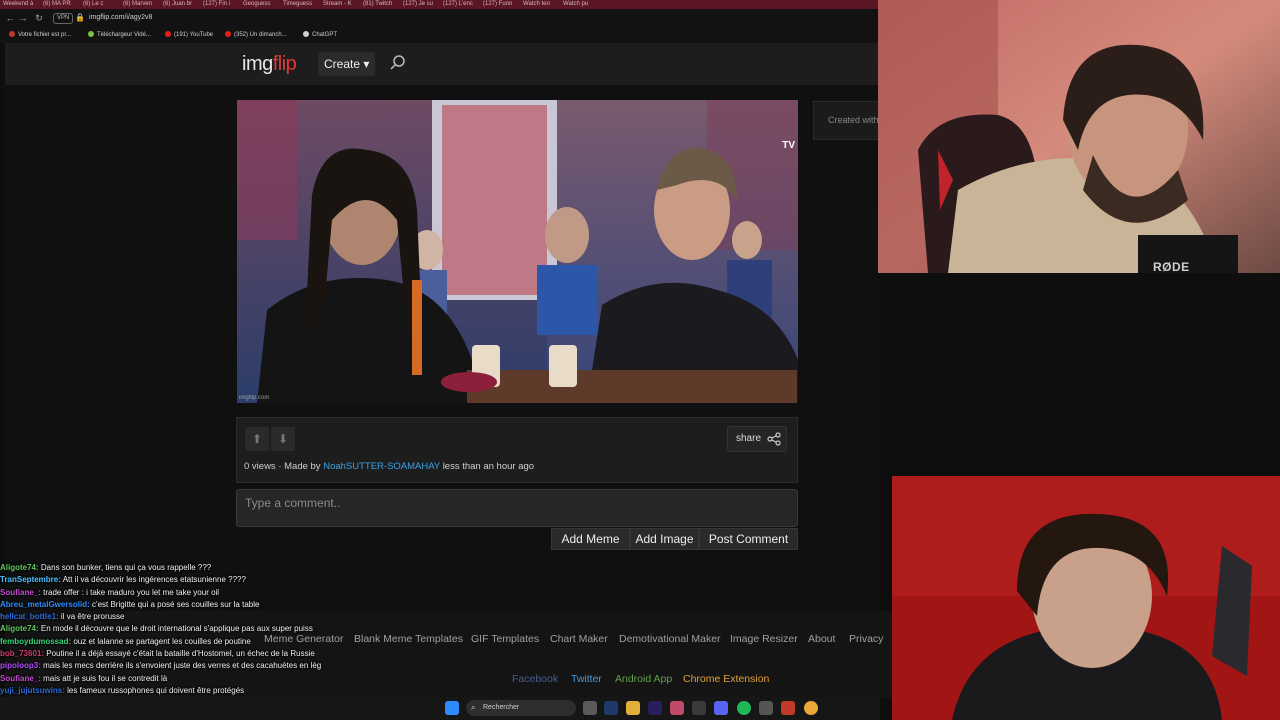  Describe the element at coordinates (92, 617) in the screenshot. I see `chat-text: il va être prorusse` at that location.